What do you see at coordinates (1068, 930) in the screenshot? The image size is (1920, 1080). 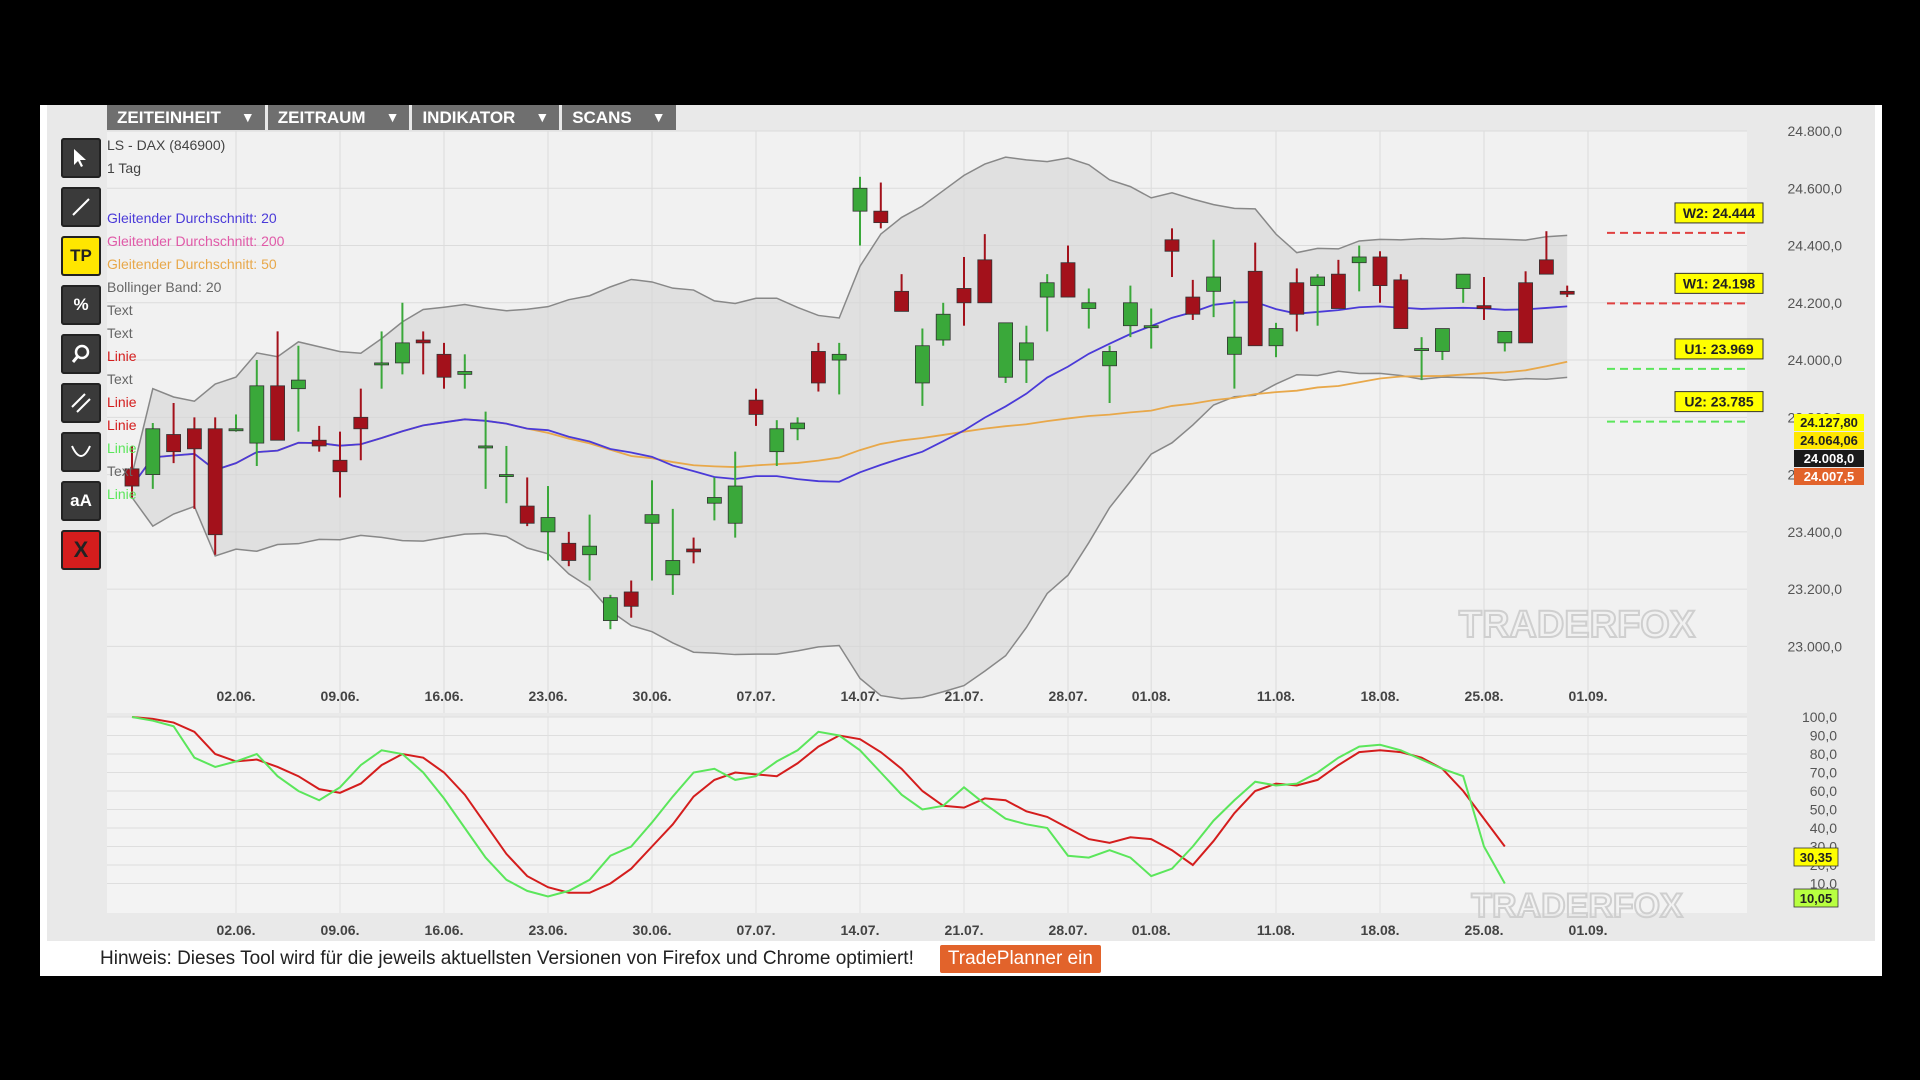 I see `oscillator-date-label: 28.07.` at bounding box center [1068, 930].